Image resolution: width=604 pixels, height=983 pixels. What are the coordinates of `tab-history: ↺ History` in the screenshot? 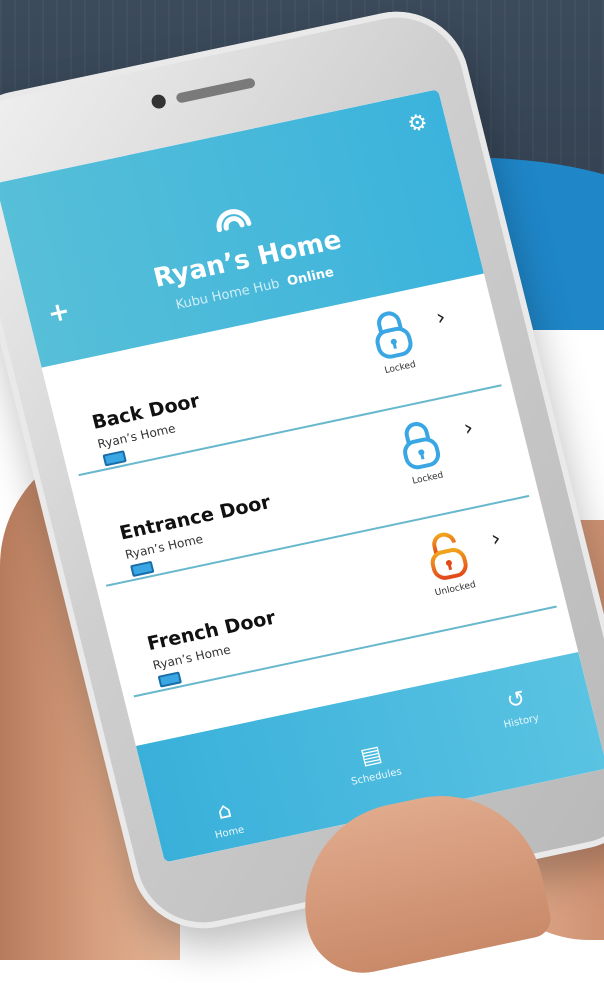 It's located at (517, 708).